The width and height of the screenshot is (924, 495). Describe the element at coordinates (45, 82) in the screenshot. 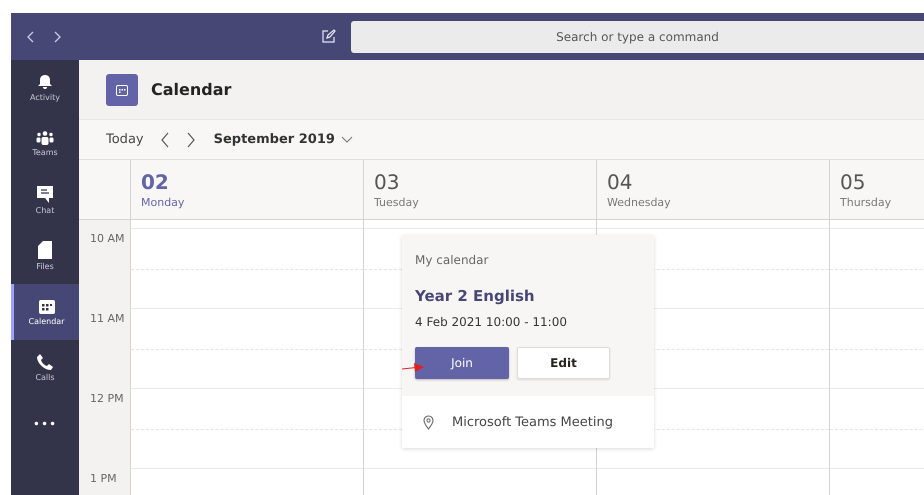

I see `bell-icon` at that location.